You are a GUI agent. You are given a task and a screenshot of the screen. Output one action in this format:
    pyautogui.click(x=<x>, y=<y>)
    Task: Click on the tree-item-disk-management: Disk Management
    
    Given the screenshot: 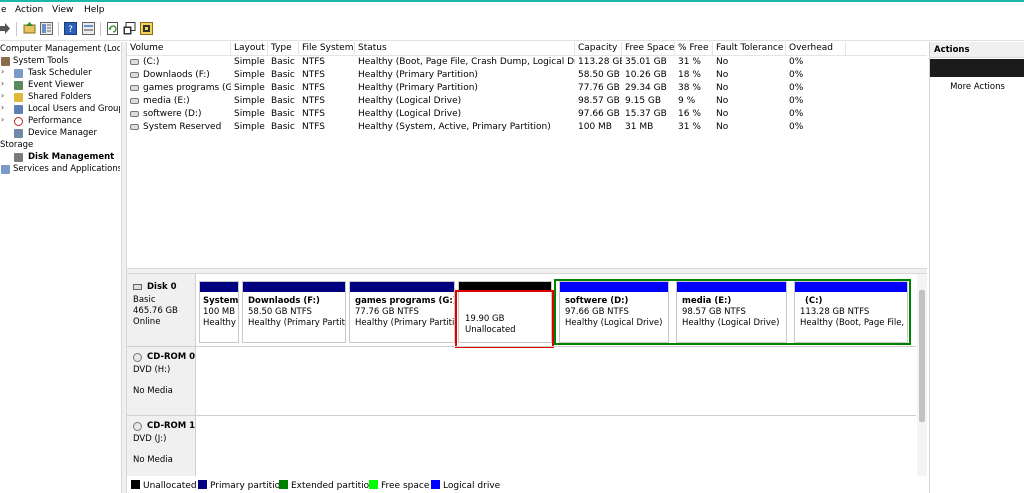 What is the action you would take?
    pyautogui.click(x=71, y=157)
    